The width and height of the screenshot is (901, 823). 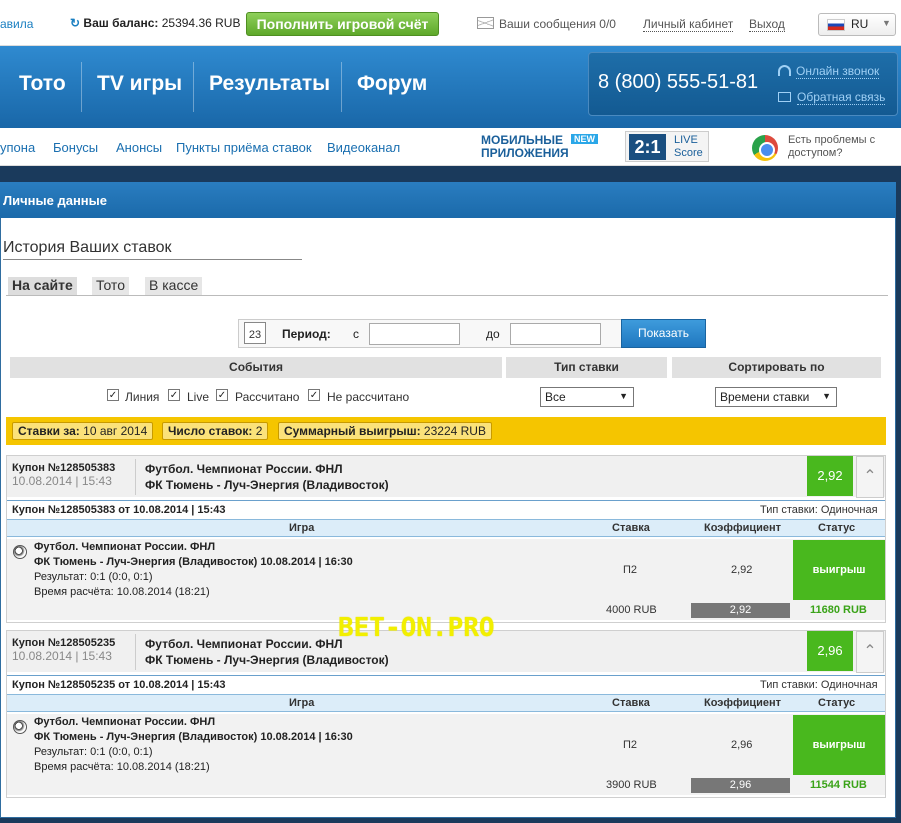 I want to click on events-column-header: События, so click(x=256, y=367).